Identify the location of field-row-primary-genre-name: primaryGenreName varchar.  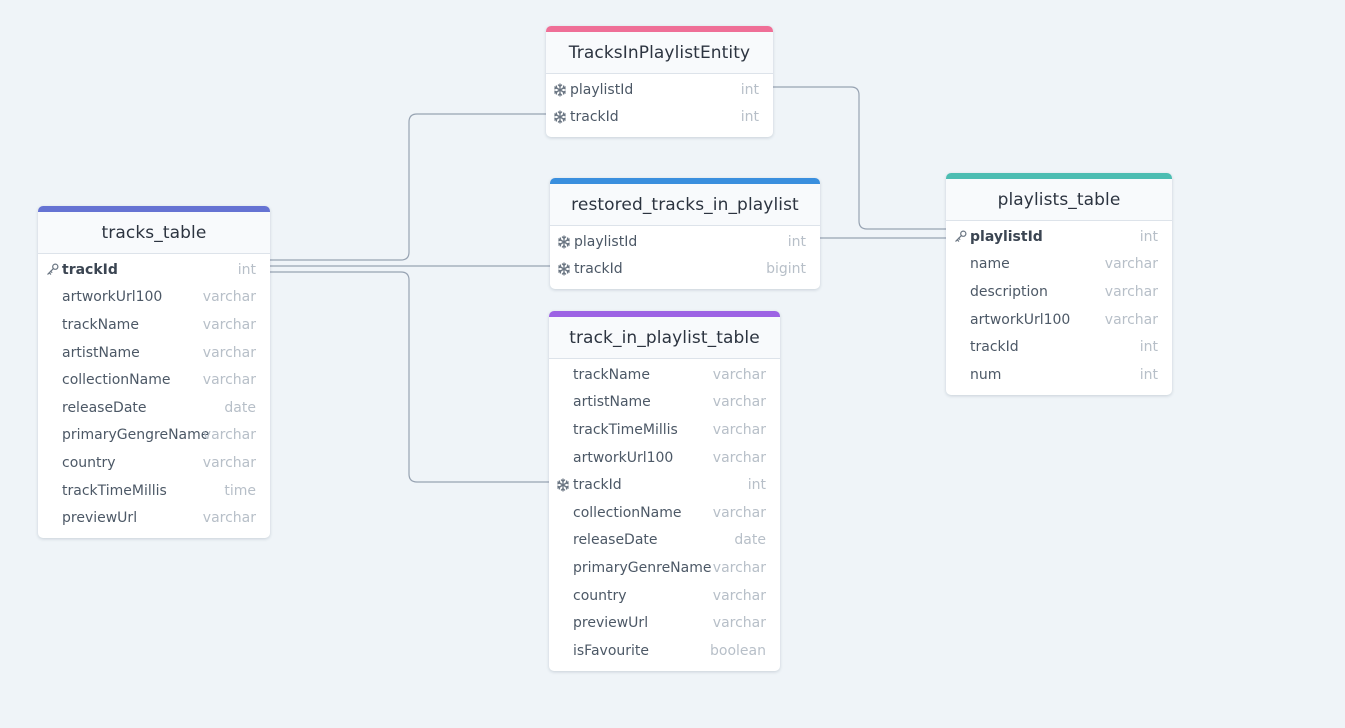
(664, 568).